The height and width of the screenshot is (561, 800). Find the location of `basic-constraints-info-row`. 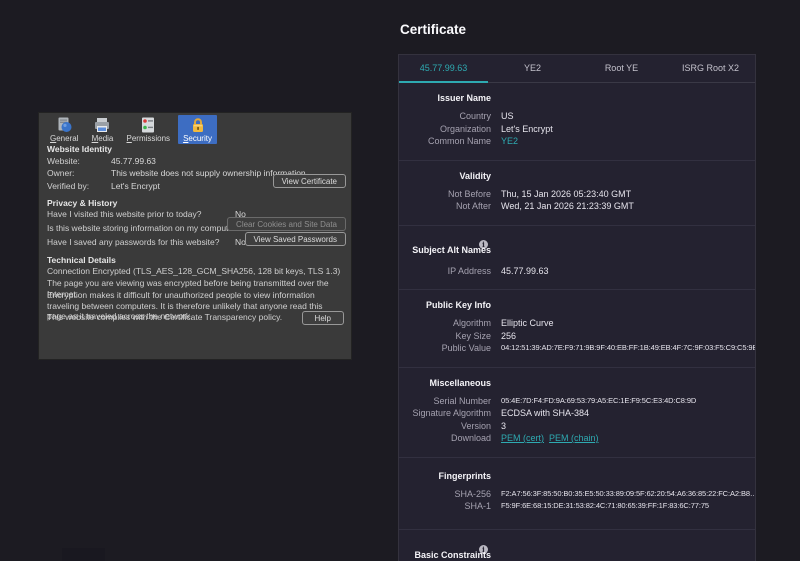

basic-constraints-info-row is located at coordinates (450, 546).